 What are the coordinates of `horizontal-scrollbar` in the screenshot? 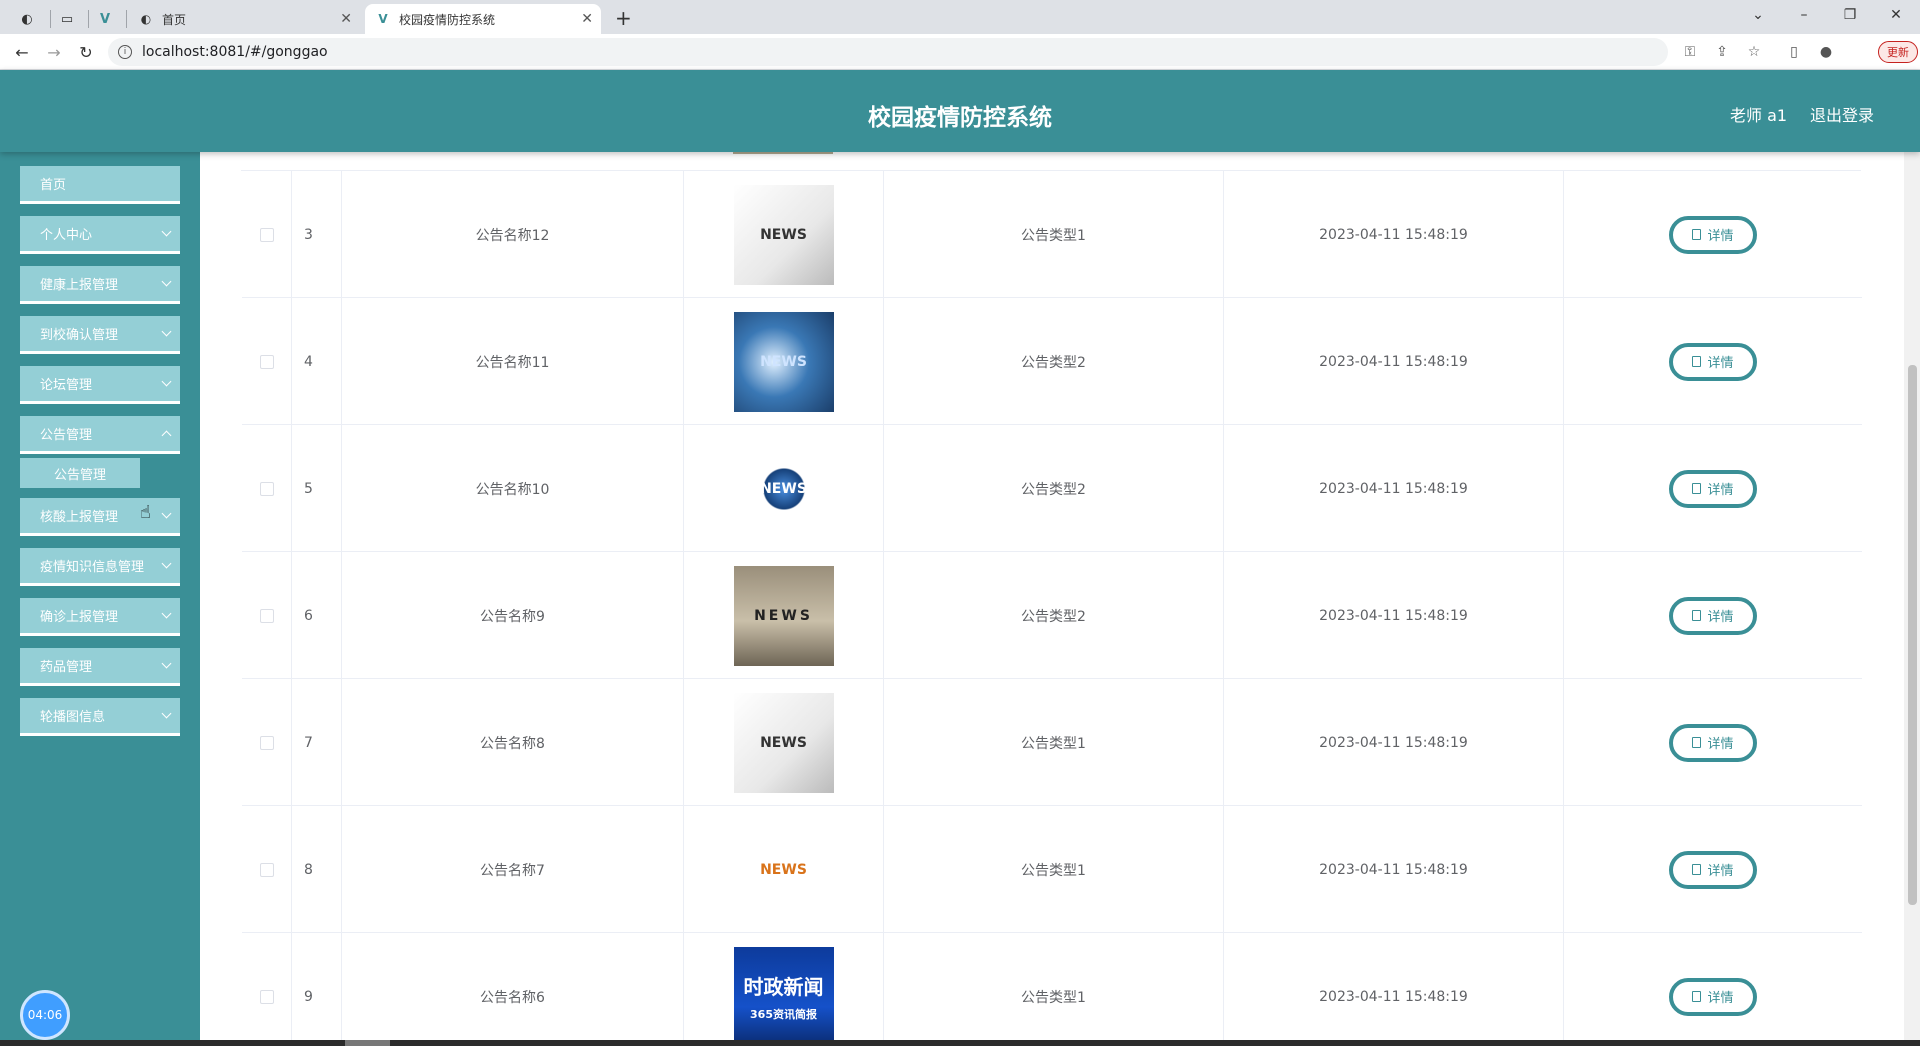 It's located at (960, 1043).